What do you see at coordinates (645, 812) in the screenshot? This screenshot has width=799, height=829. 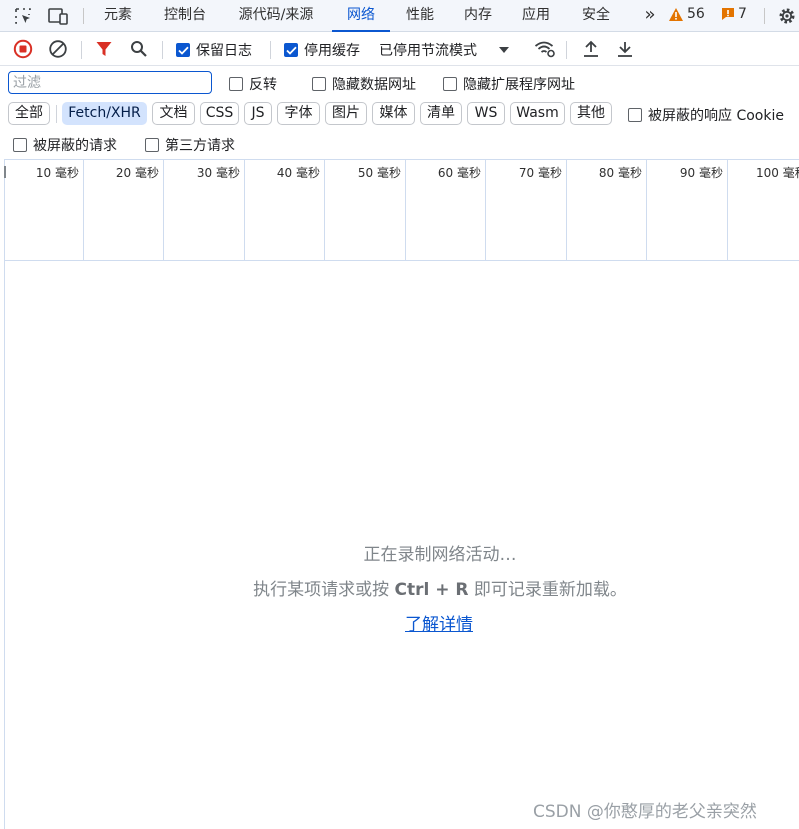 I see `watermark: CSDN @你憨厚的老父亲突然` at bounding box center [645, 812].